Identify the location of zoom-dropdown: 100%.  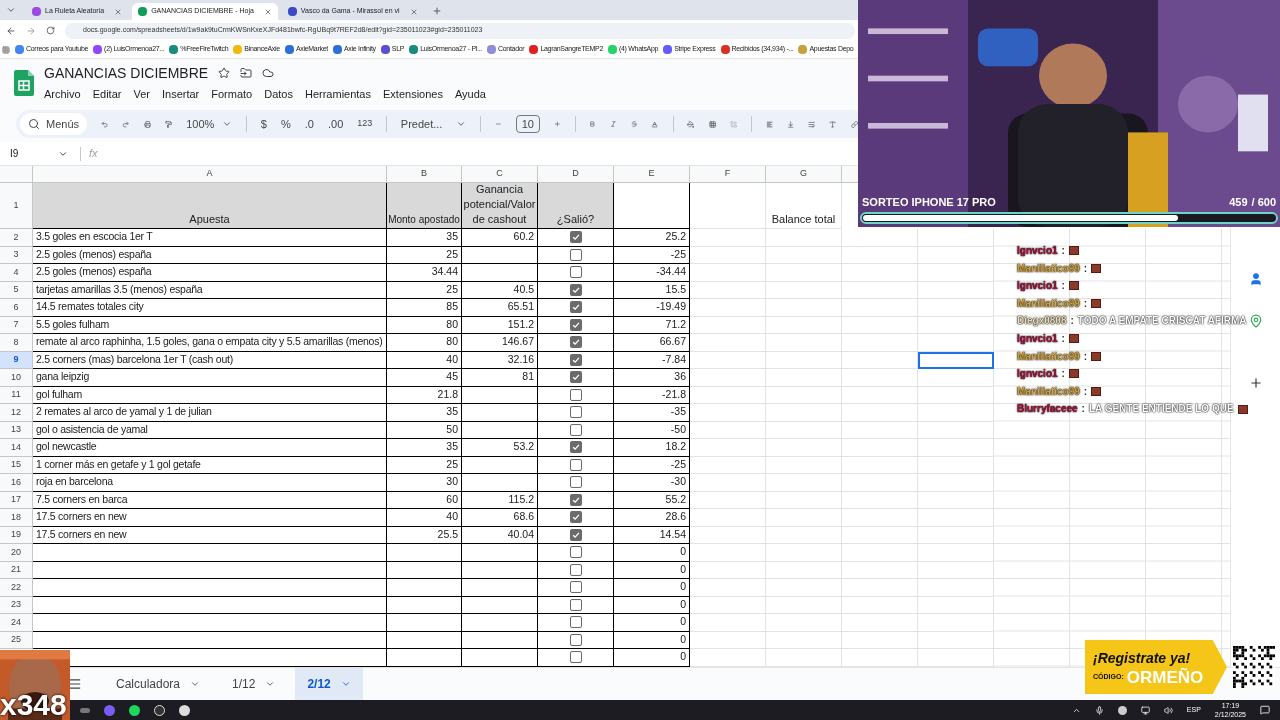
(209, 124).